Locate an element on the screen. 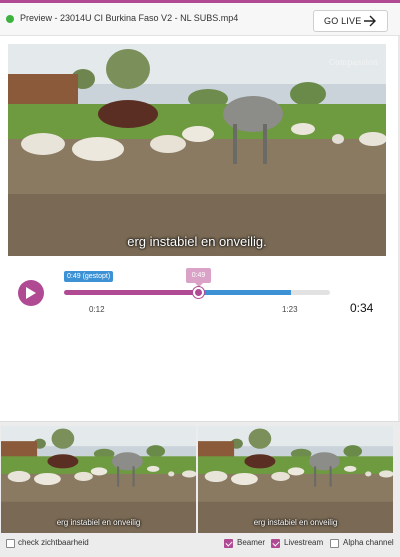  beamer-monitor: erg instabiel en onveilig is located at coordinates (98, 479).